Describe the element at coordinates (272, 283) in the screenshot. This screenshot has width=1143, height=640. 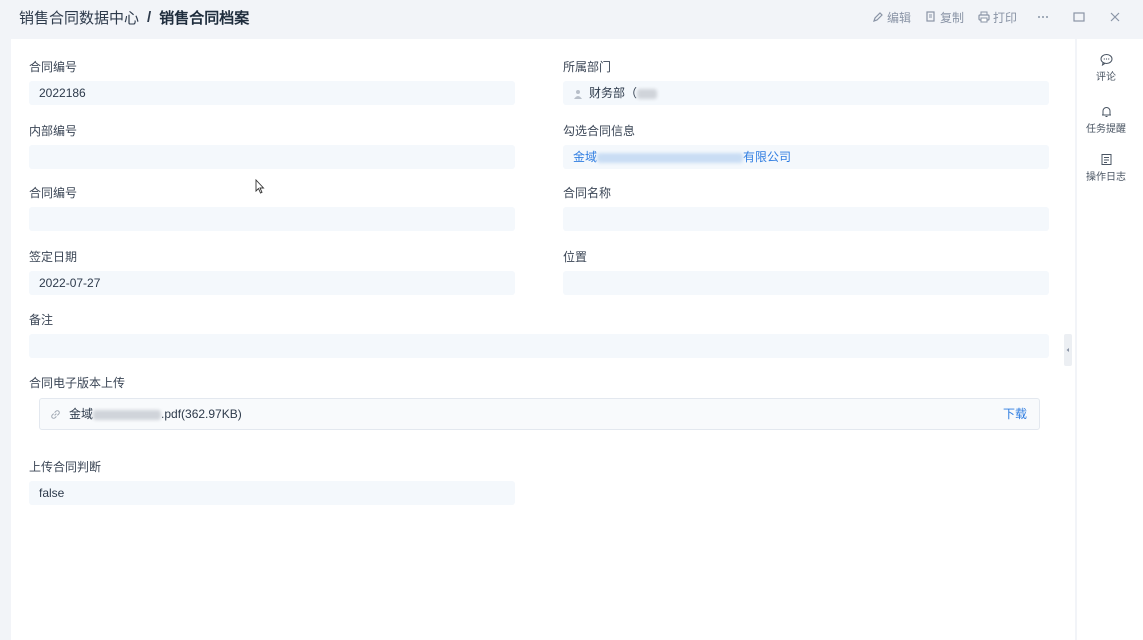
I see `field-value: 2022-07-27` at that location.